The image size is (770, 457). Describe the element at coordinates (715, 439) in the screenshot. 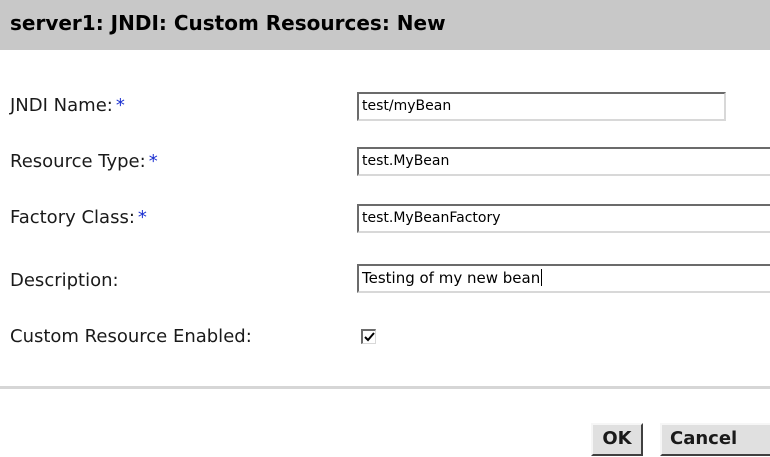

I see `cancel-button: Cancel` at that location.